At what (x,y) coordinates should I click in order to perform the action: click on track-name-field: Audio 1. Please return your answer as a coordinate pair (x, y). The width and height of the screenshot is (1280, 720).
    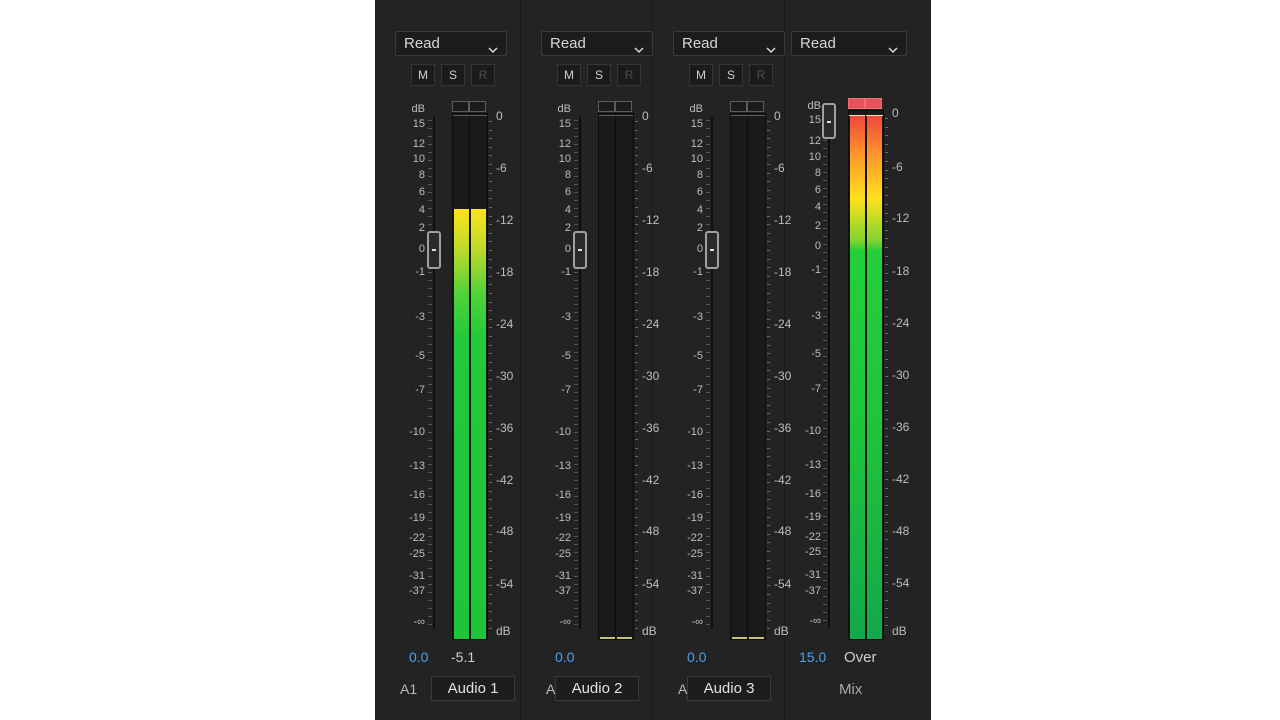
    Looking at the image, I should click on (473, 688).